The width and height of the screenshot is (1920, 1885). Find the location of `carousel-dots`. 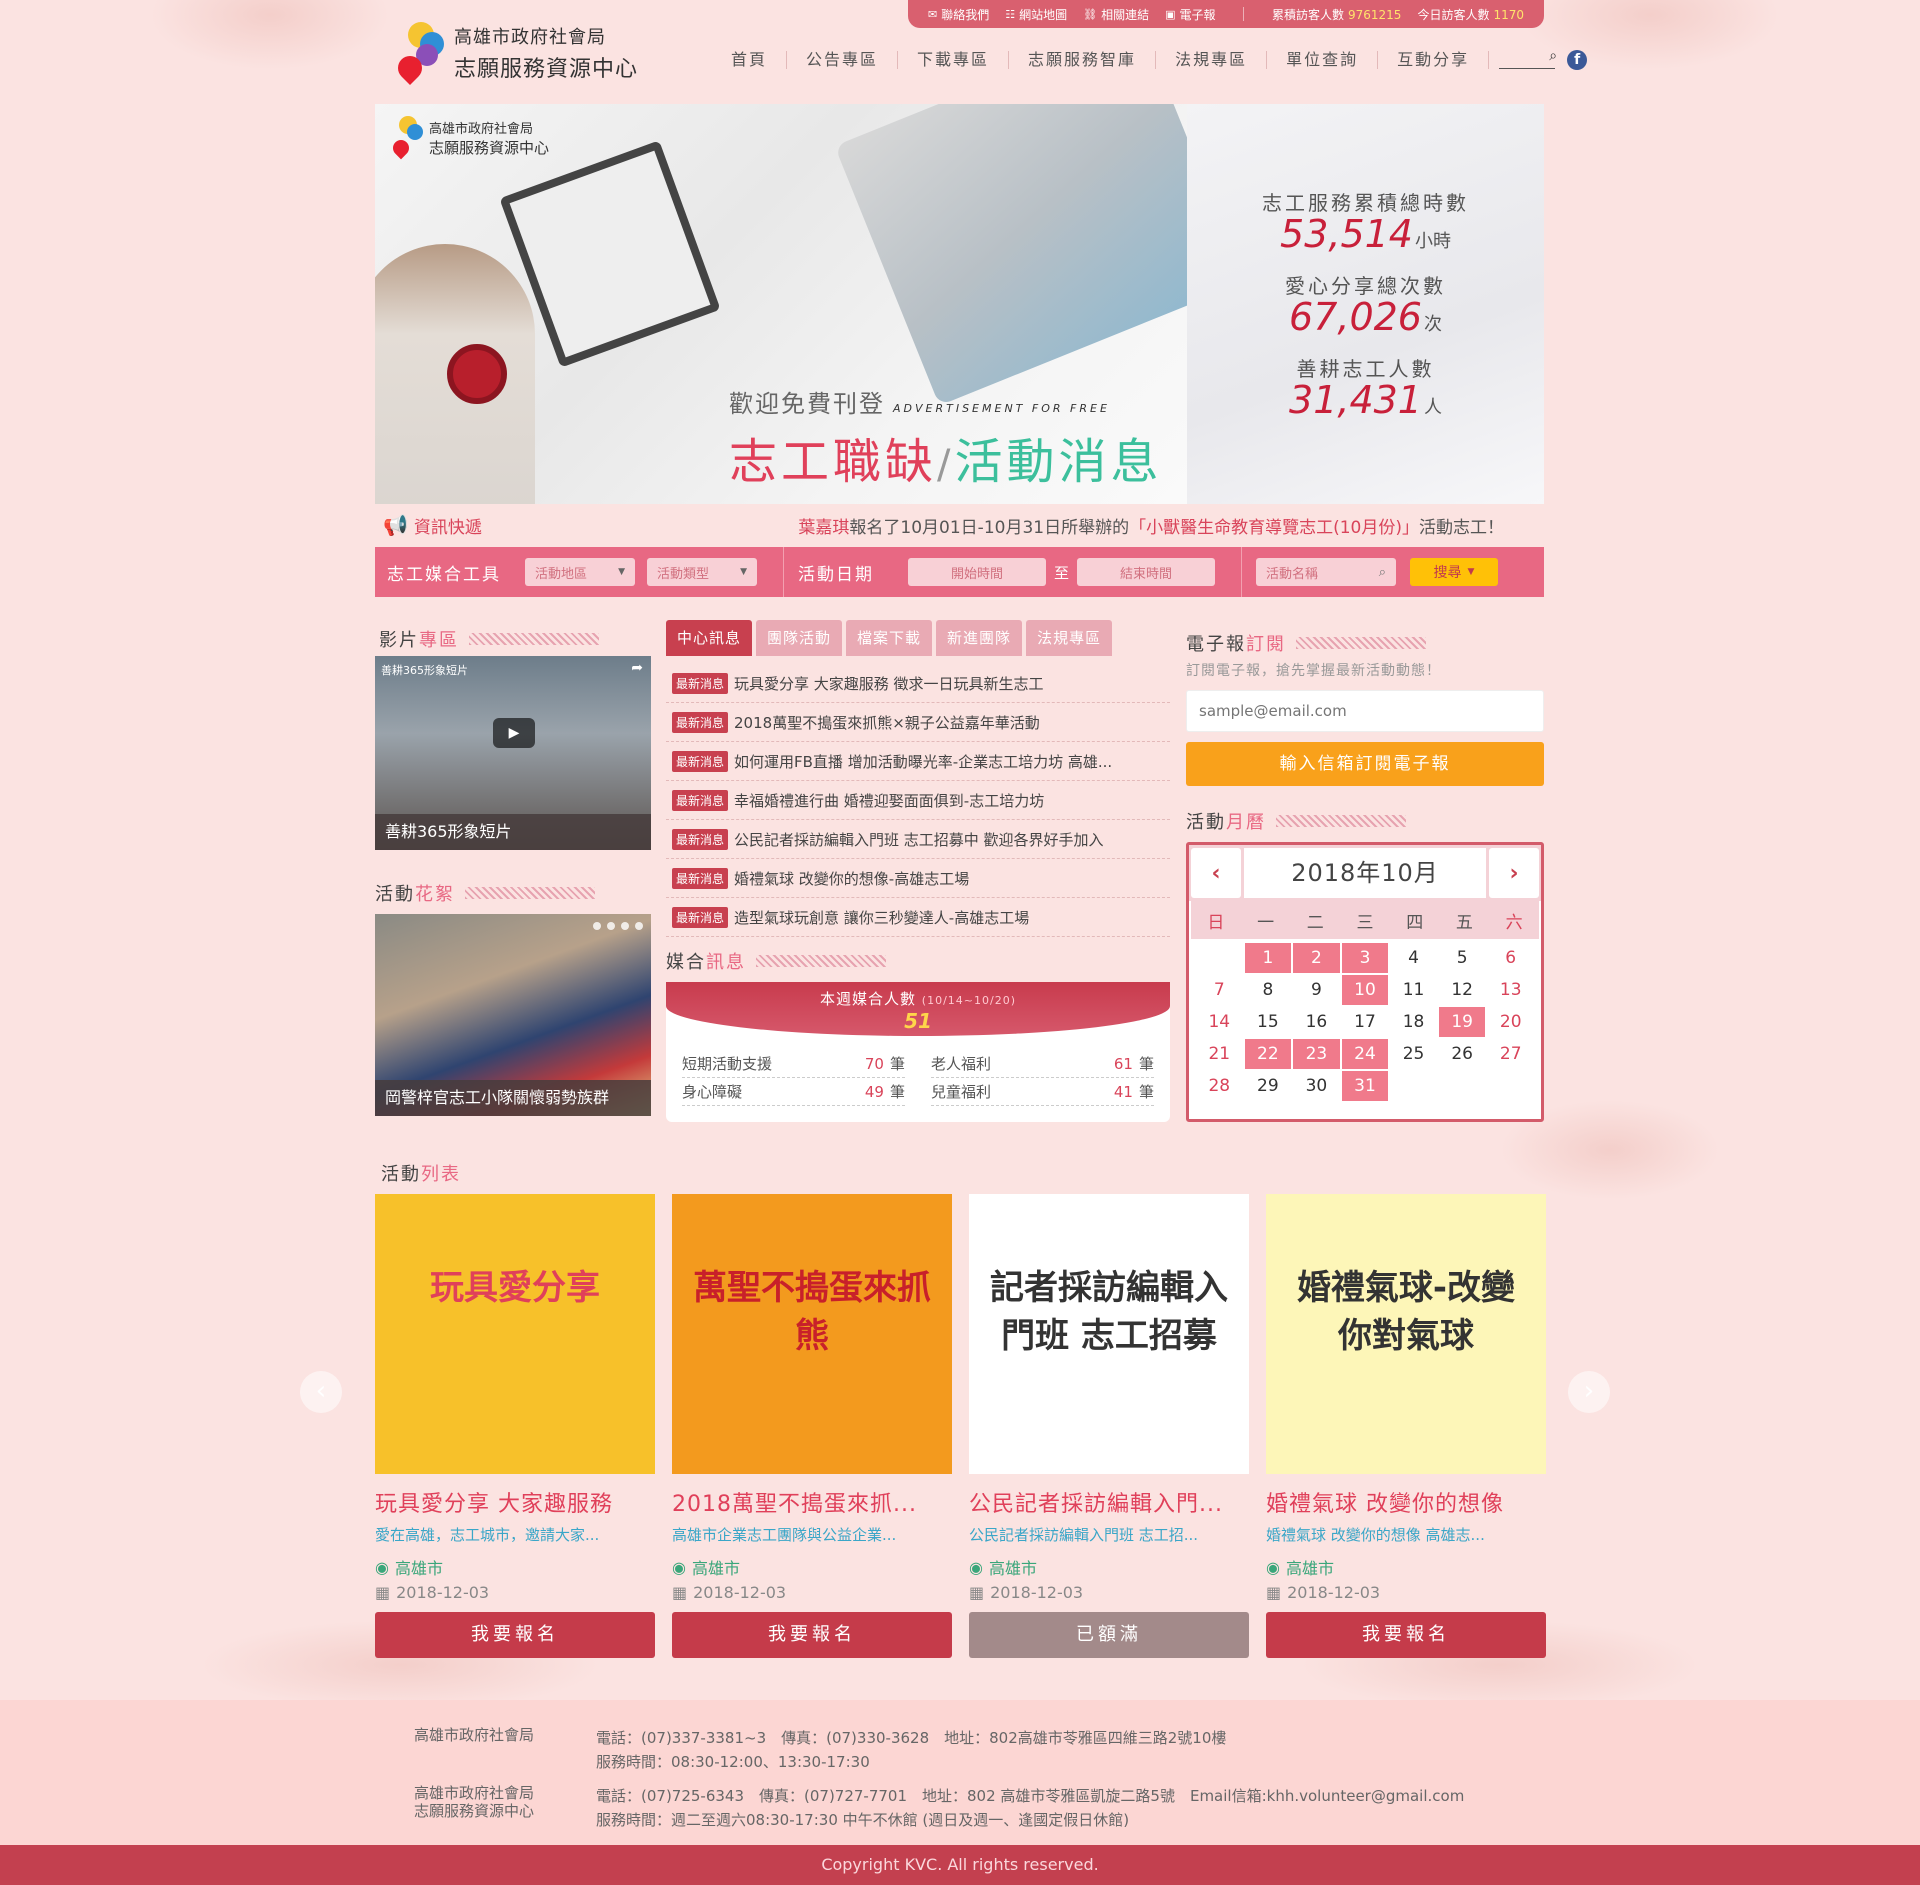

carousel-dots is located at coordinates (618, 926).